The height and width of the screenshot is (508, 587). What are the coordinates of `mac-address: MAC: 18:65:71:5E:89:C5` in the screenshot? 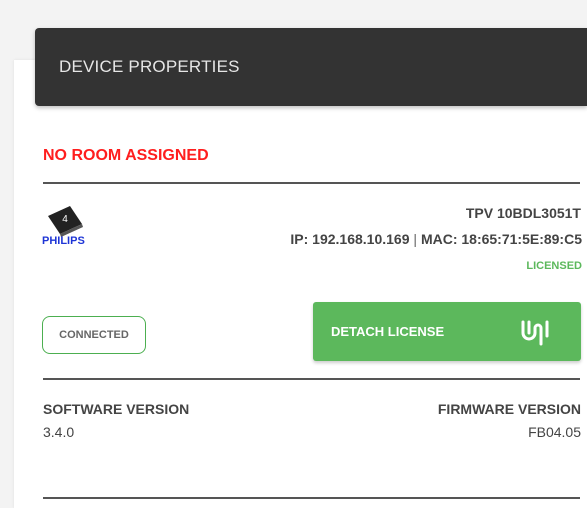 It's located at (501, 239).